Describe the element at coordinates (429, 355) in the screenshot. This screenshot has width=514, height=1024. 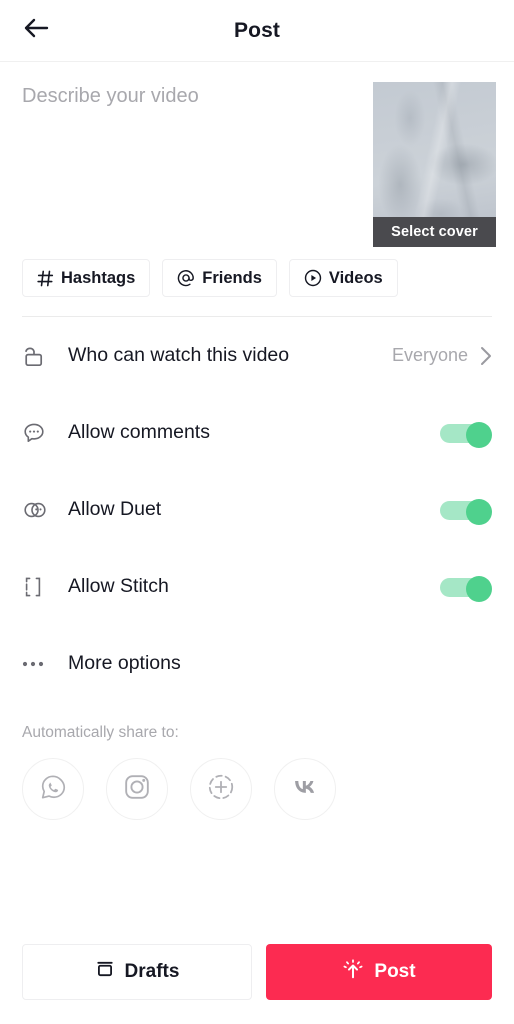
I see `row-who-can-watch-value: Everyone` at that location.